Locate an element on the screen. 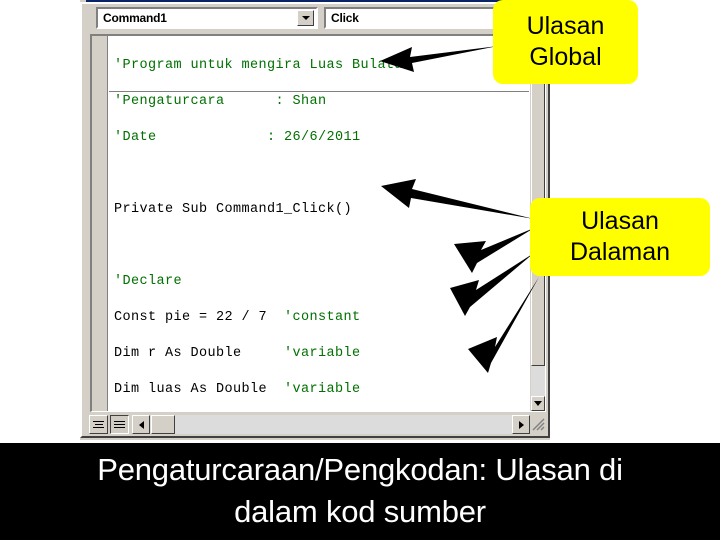 This screenshot has height=540, width=720. code-source-text: Private Sub Command1_Click() is located at coordinates (233, 209).